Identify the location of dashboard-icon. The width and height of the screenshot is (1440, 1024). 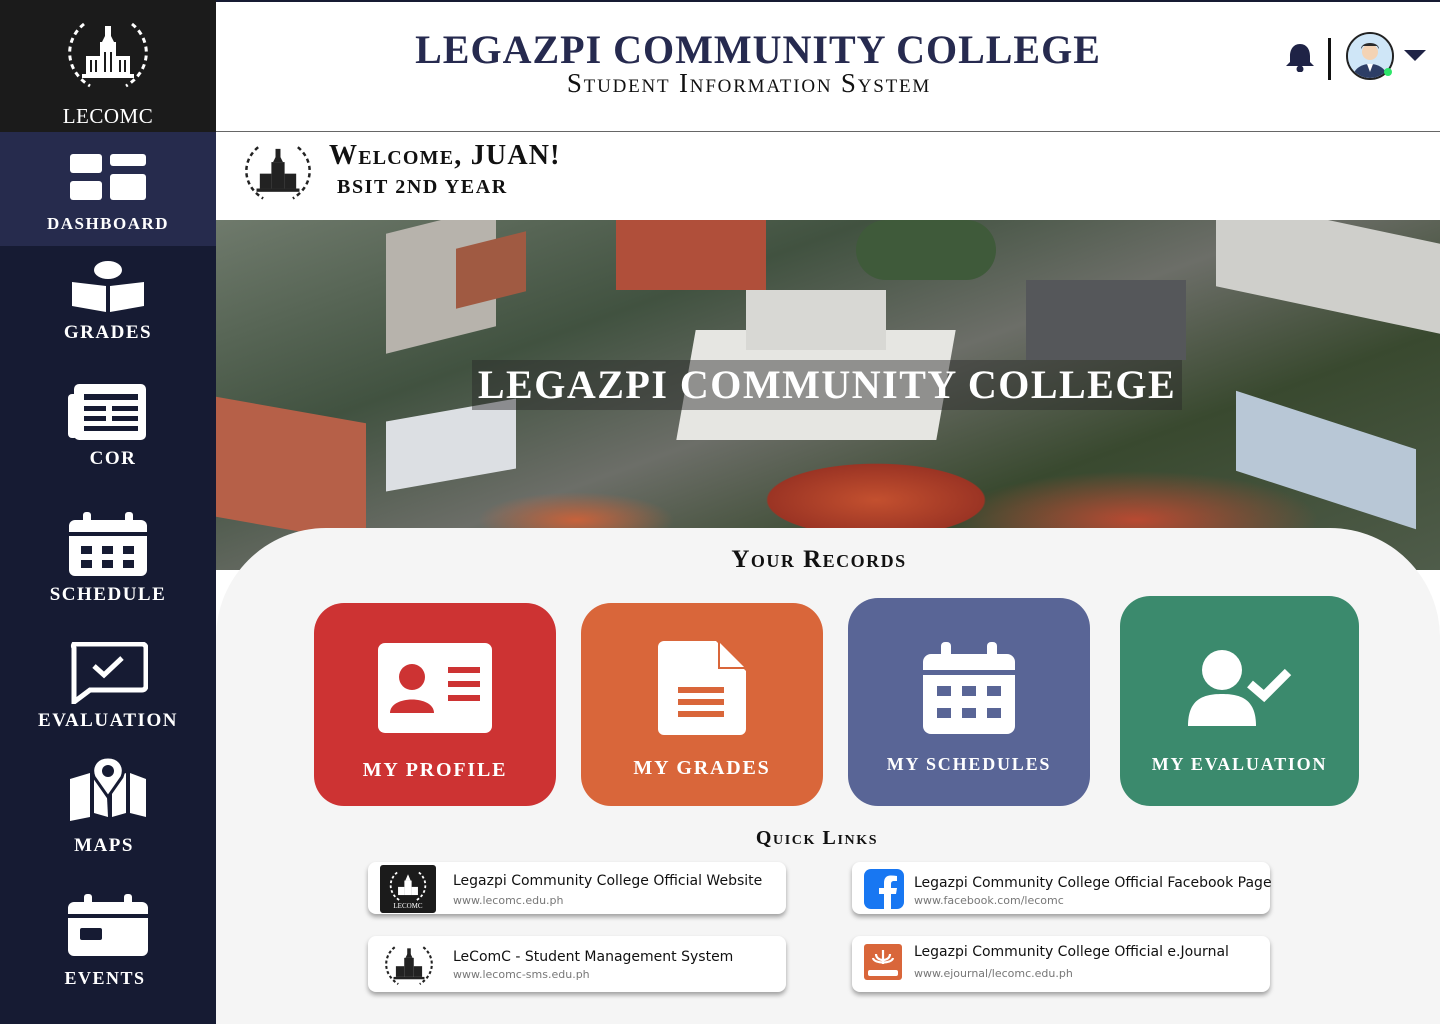
(108, 177).